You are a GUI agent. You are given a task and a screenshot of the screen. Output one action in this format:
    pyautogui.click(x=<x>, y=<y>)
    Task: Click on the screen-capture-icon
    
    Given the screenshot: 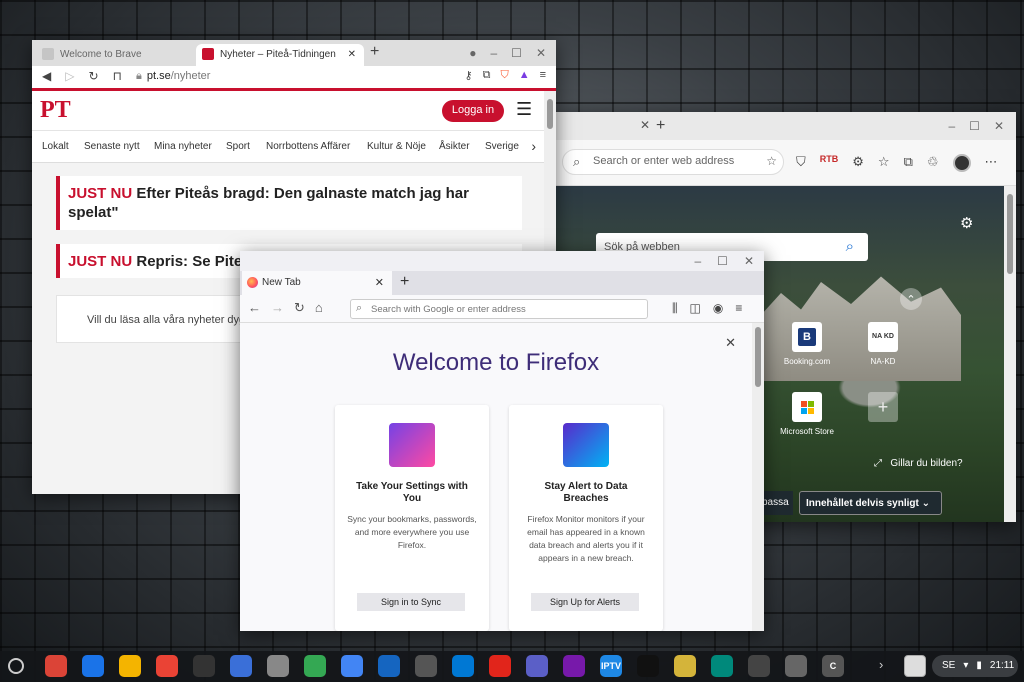 What is the action you would take?
    pyautogui.click(x=915, y=666)
    